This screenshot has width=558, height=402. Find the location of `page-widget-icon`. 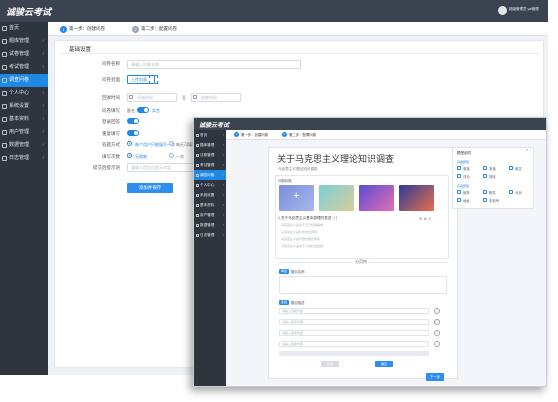

page-widget-icon is located at coordinates (511, 192).